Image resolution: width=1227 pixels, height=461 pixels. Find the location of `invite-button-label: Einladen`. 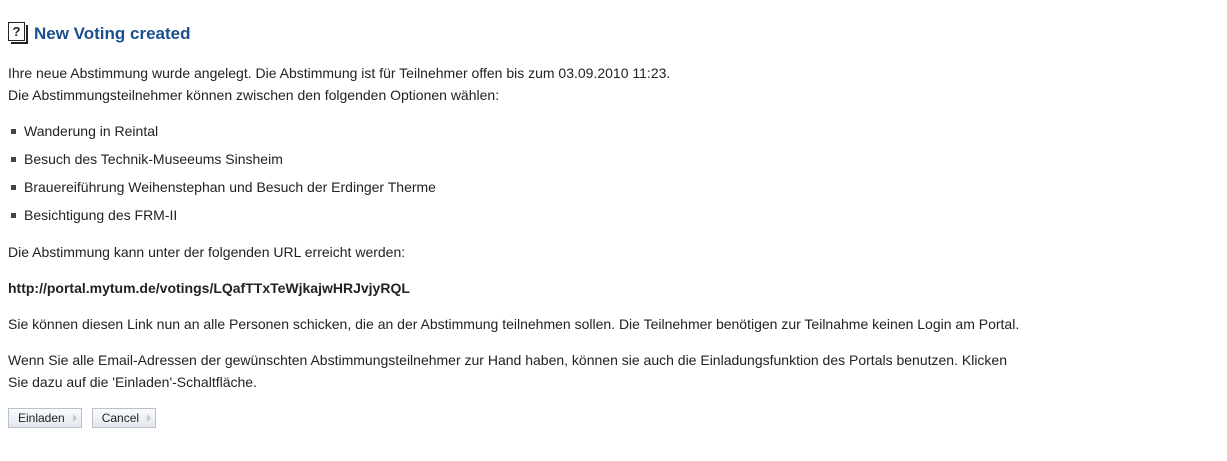

invite-button-label: Einladen is located at coordinates (41, 418).